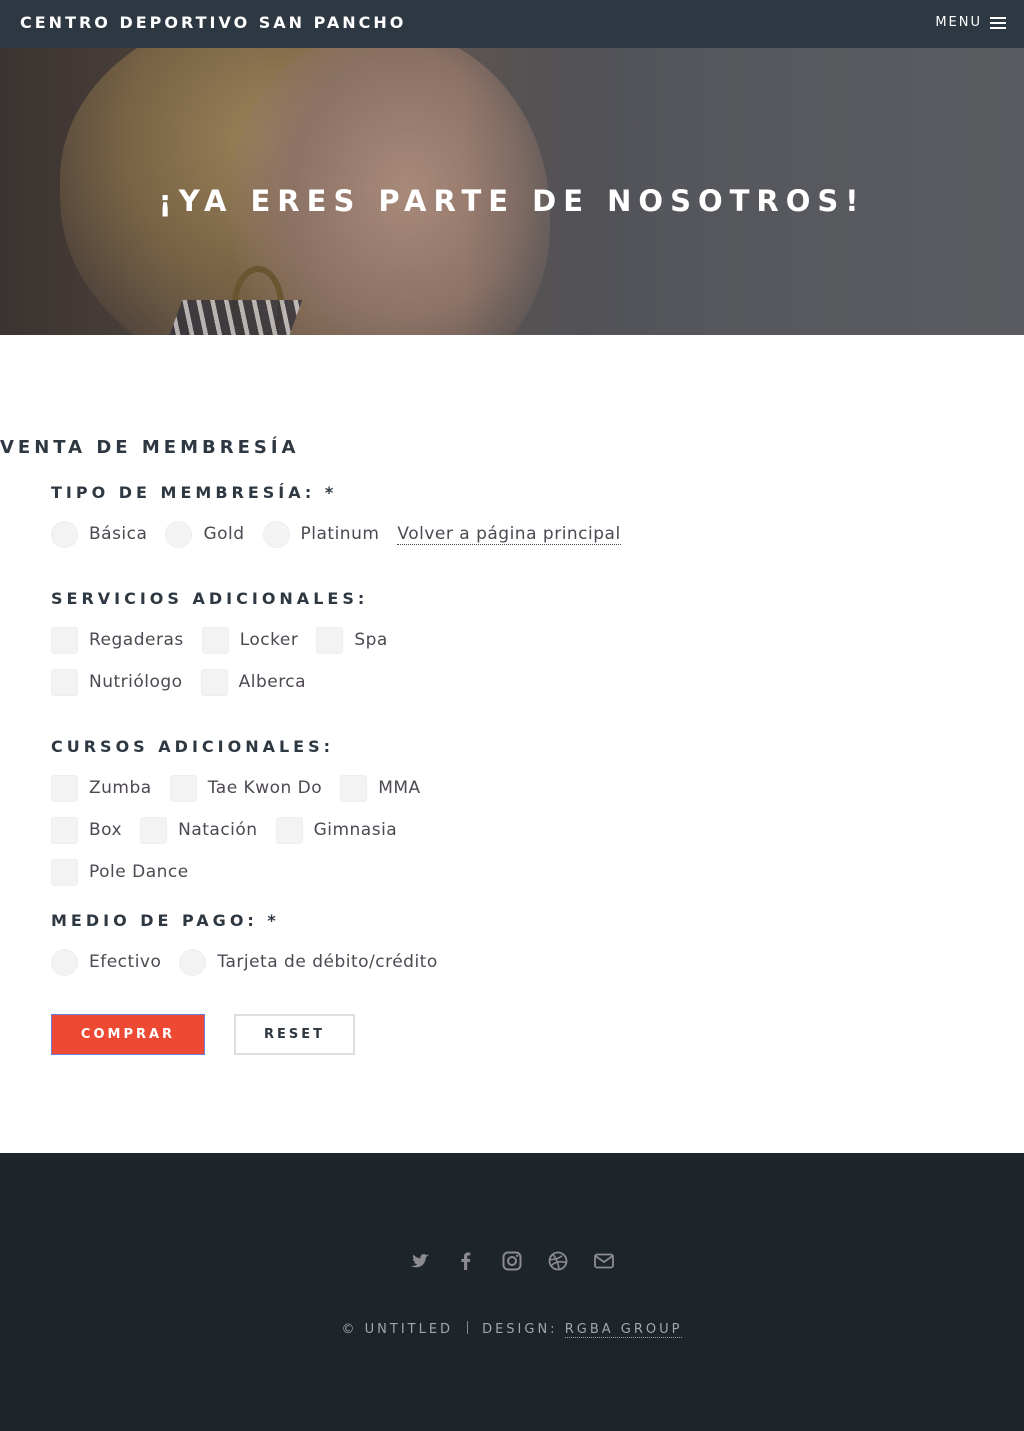  Describe the element at coordinates (120, 788) in the screenshot. I see `option-label: Zumba` at that location.